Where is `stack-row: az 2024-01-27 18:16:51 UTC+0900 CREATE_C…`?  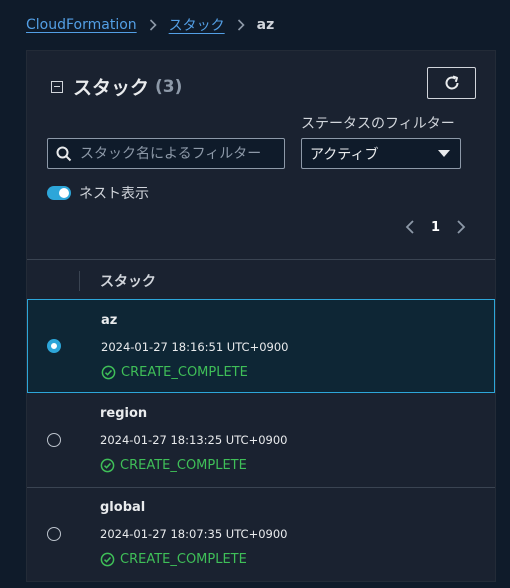
stack-row: az 2024-01-27 18:16:51 UTC+0900 CREATE_C… is located at coordinates (261, 346).